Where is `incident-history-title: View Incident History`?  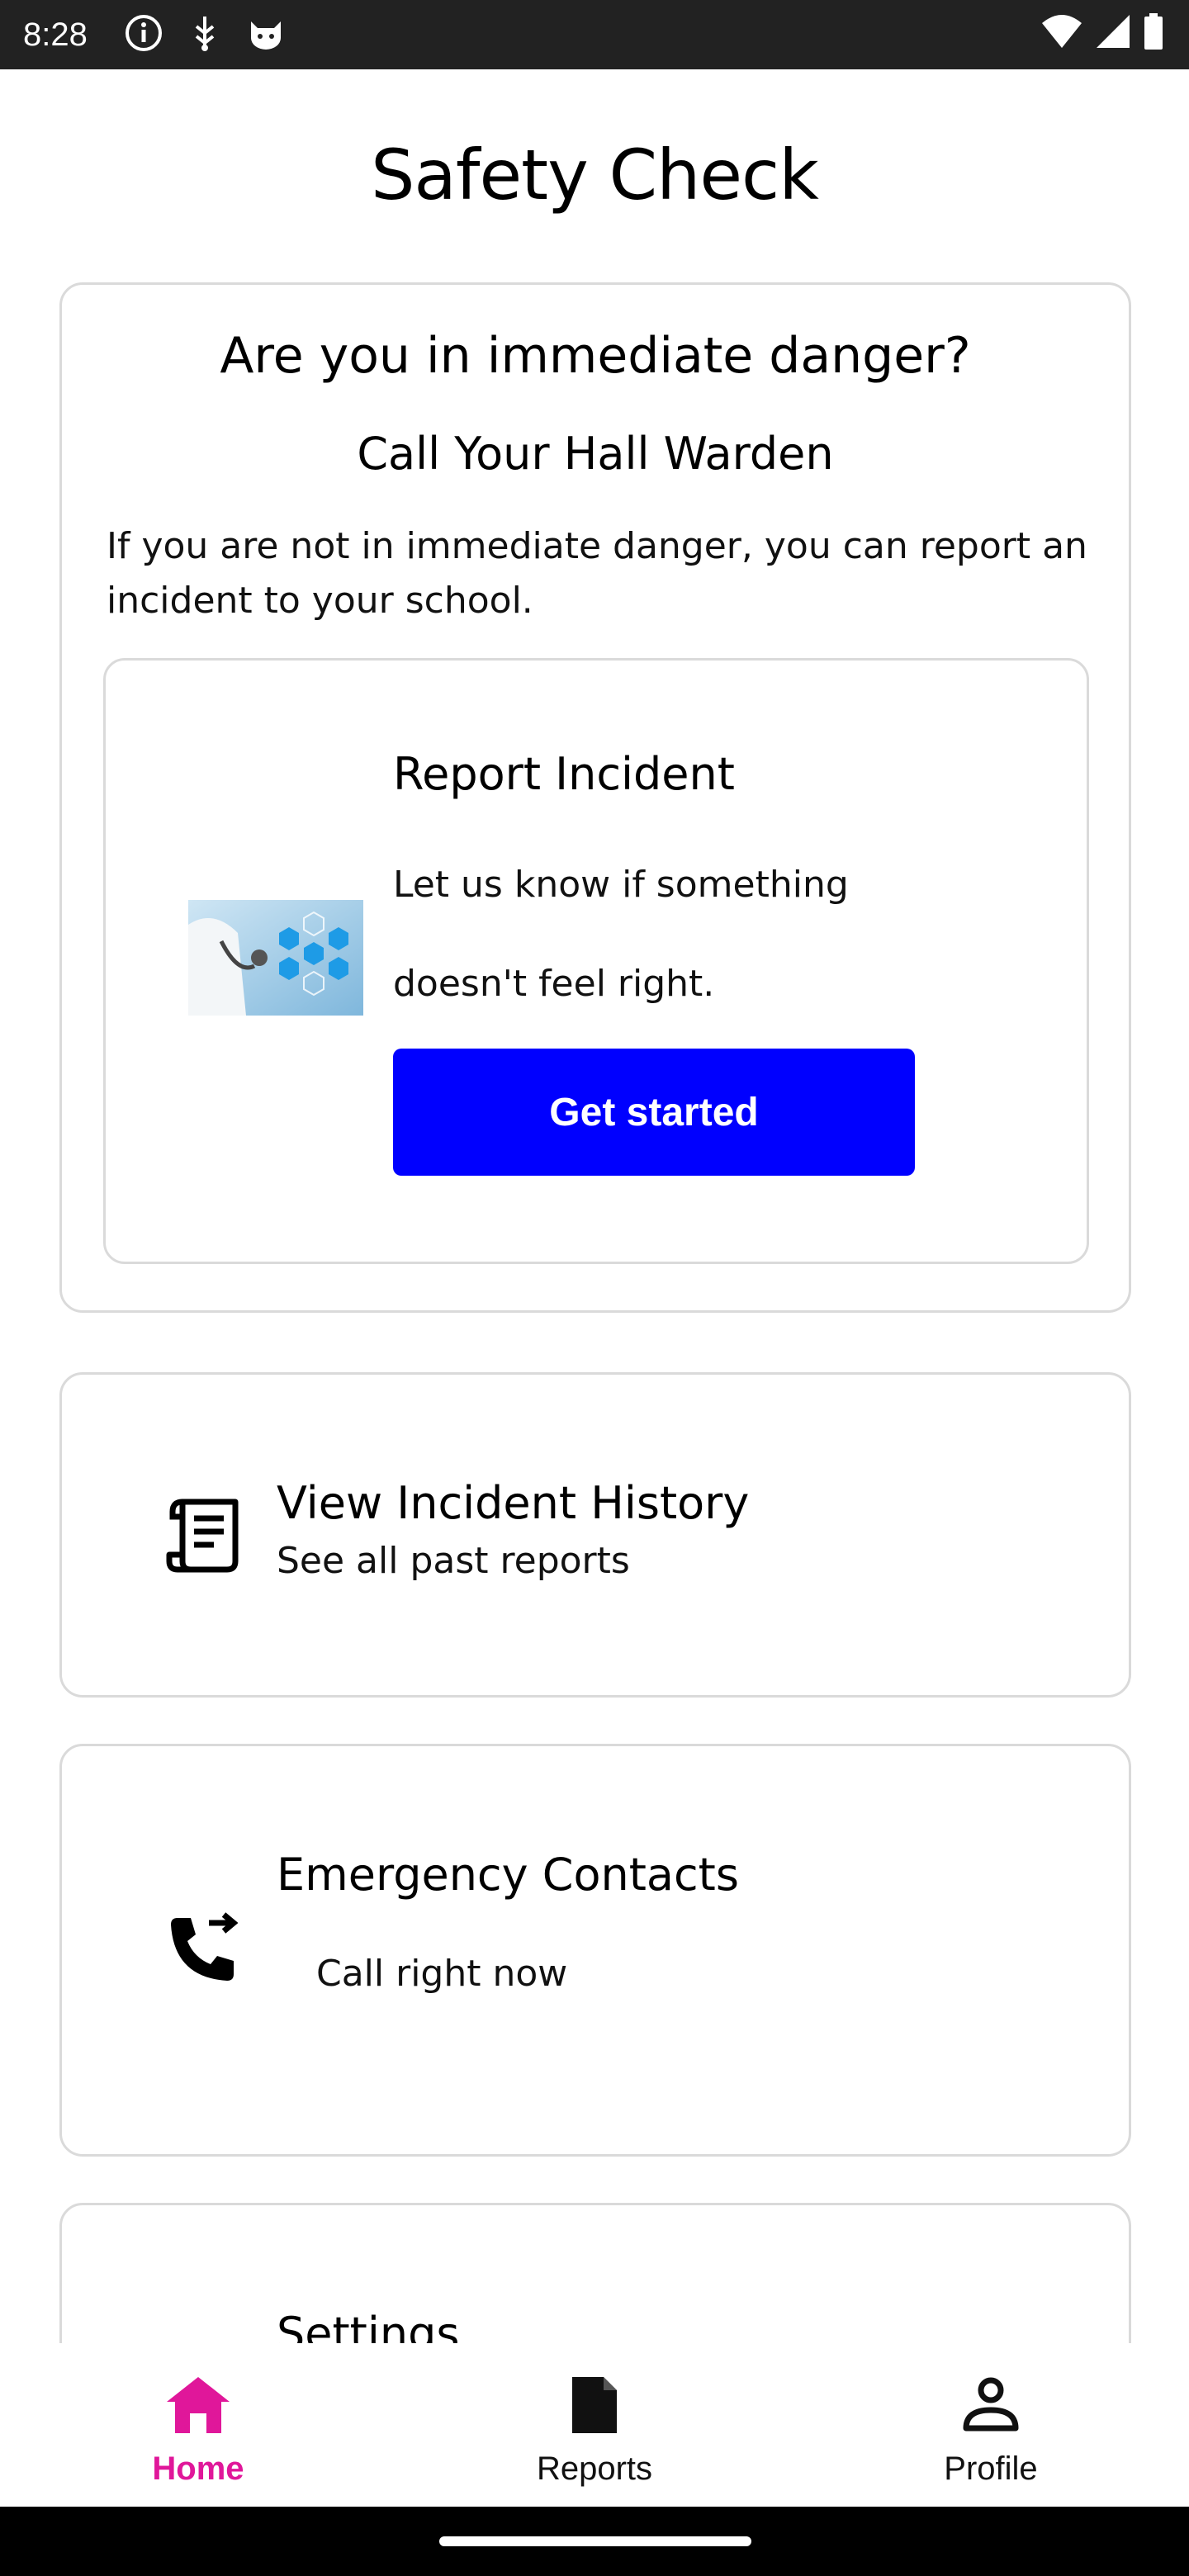 incident-history-title: View Incident History is located at coordinates (513, 1503).